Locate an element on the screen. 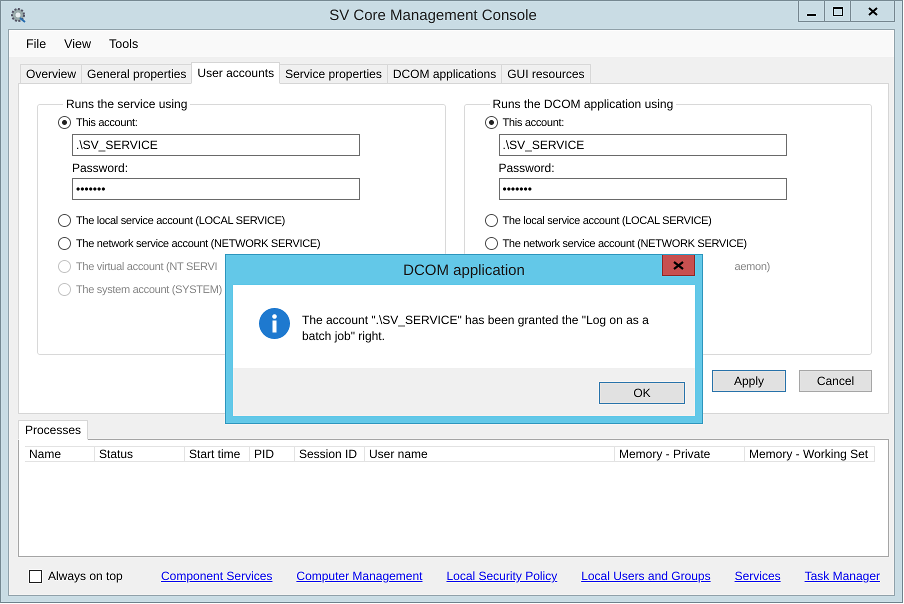 Image resolution: width=904 pixels, height=604 pixels. column-header: Session ID is located at coordinates (330, 454).